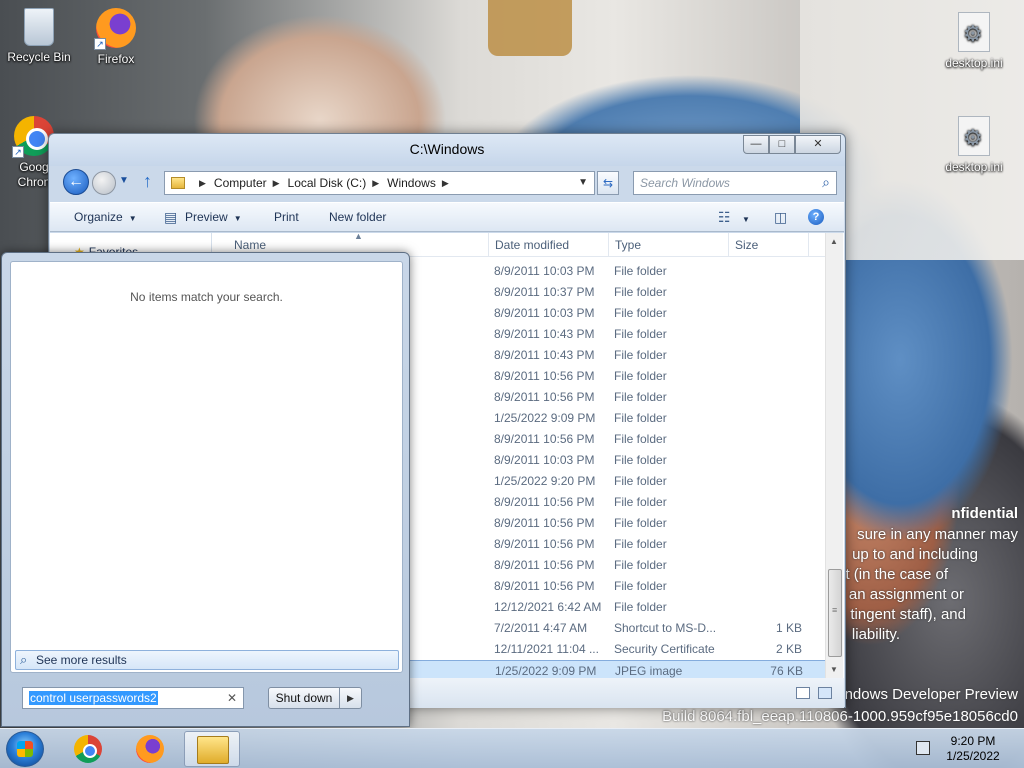  What do you see at coordinates (357, 217) in the screenshot?
I see `new-folder-button: New folder` at bounding box center [357, 217].